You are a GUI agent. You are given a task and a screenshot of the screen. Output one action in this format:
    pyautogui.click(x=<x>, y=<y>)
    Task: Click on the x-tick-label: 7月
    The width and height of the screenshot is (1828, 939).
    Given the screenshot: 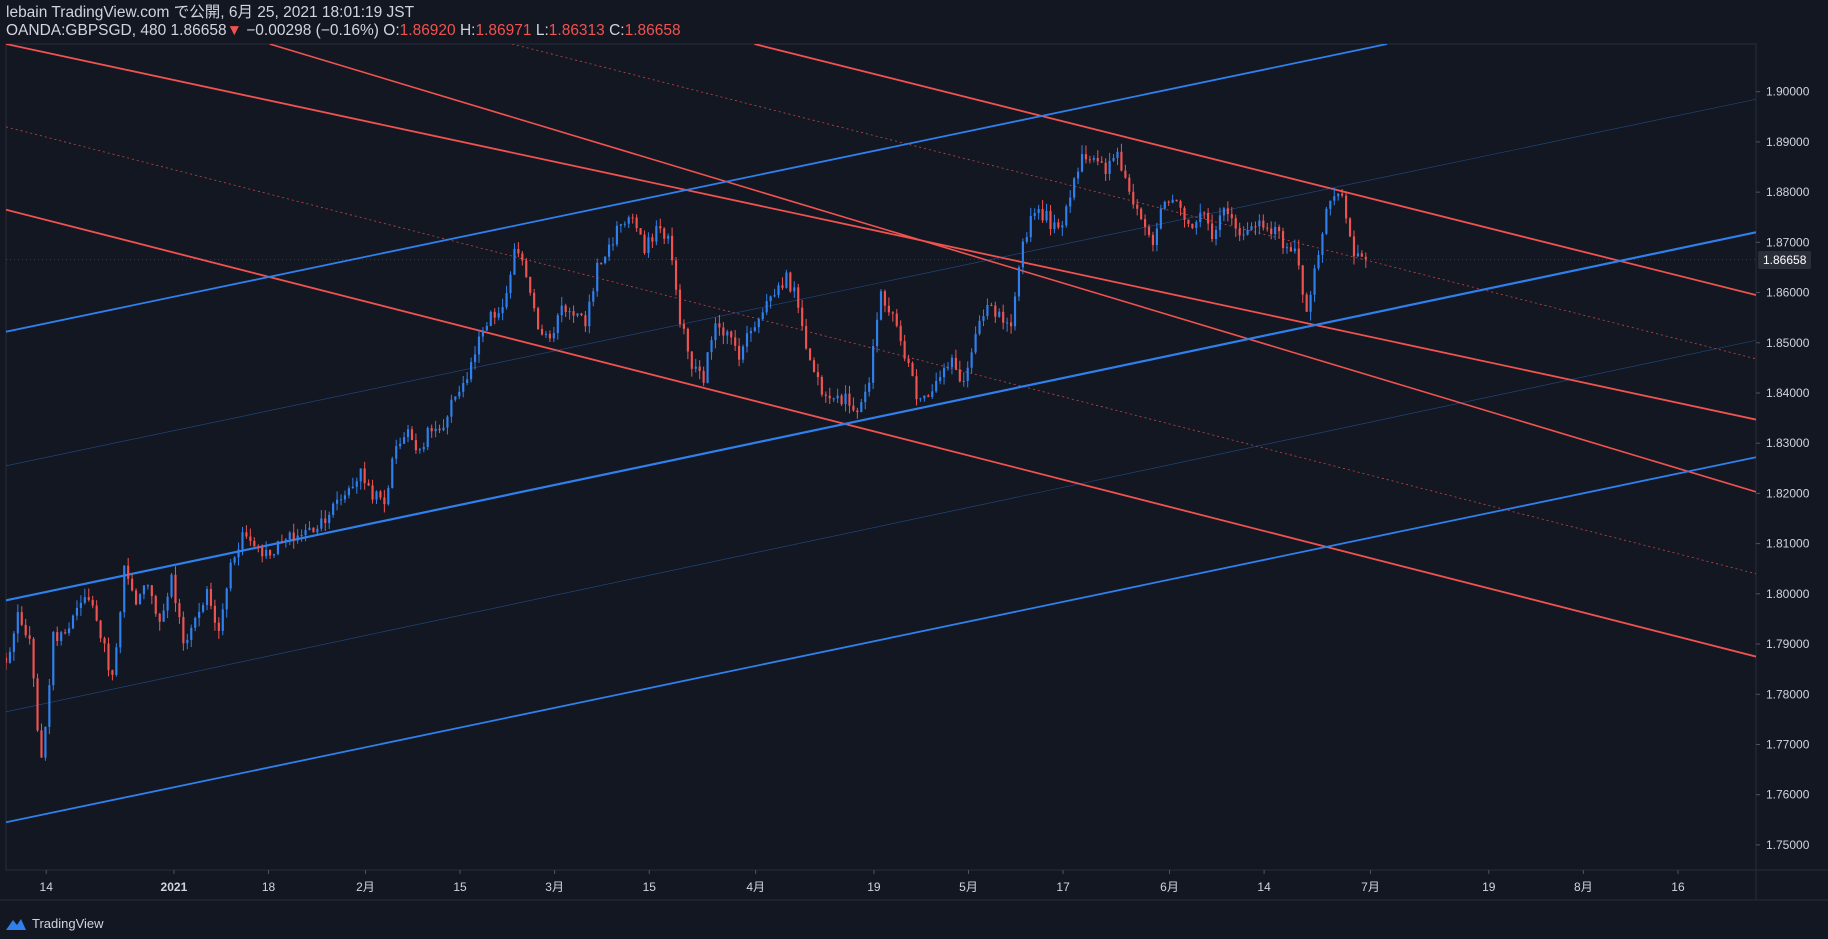 What is the action you would take?
    pyautogui.click(x=1370, y=887)
    